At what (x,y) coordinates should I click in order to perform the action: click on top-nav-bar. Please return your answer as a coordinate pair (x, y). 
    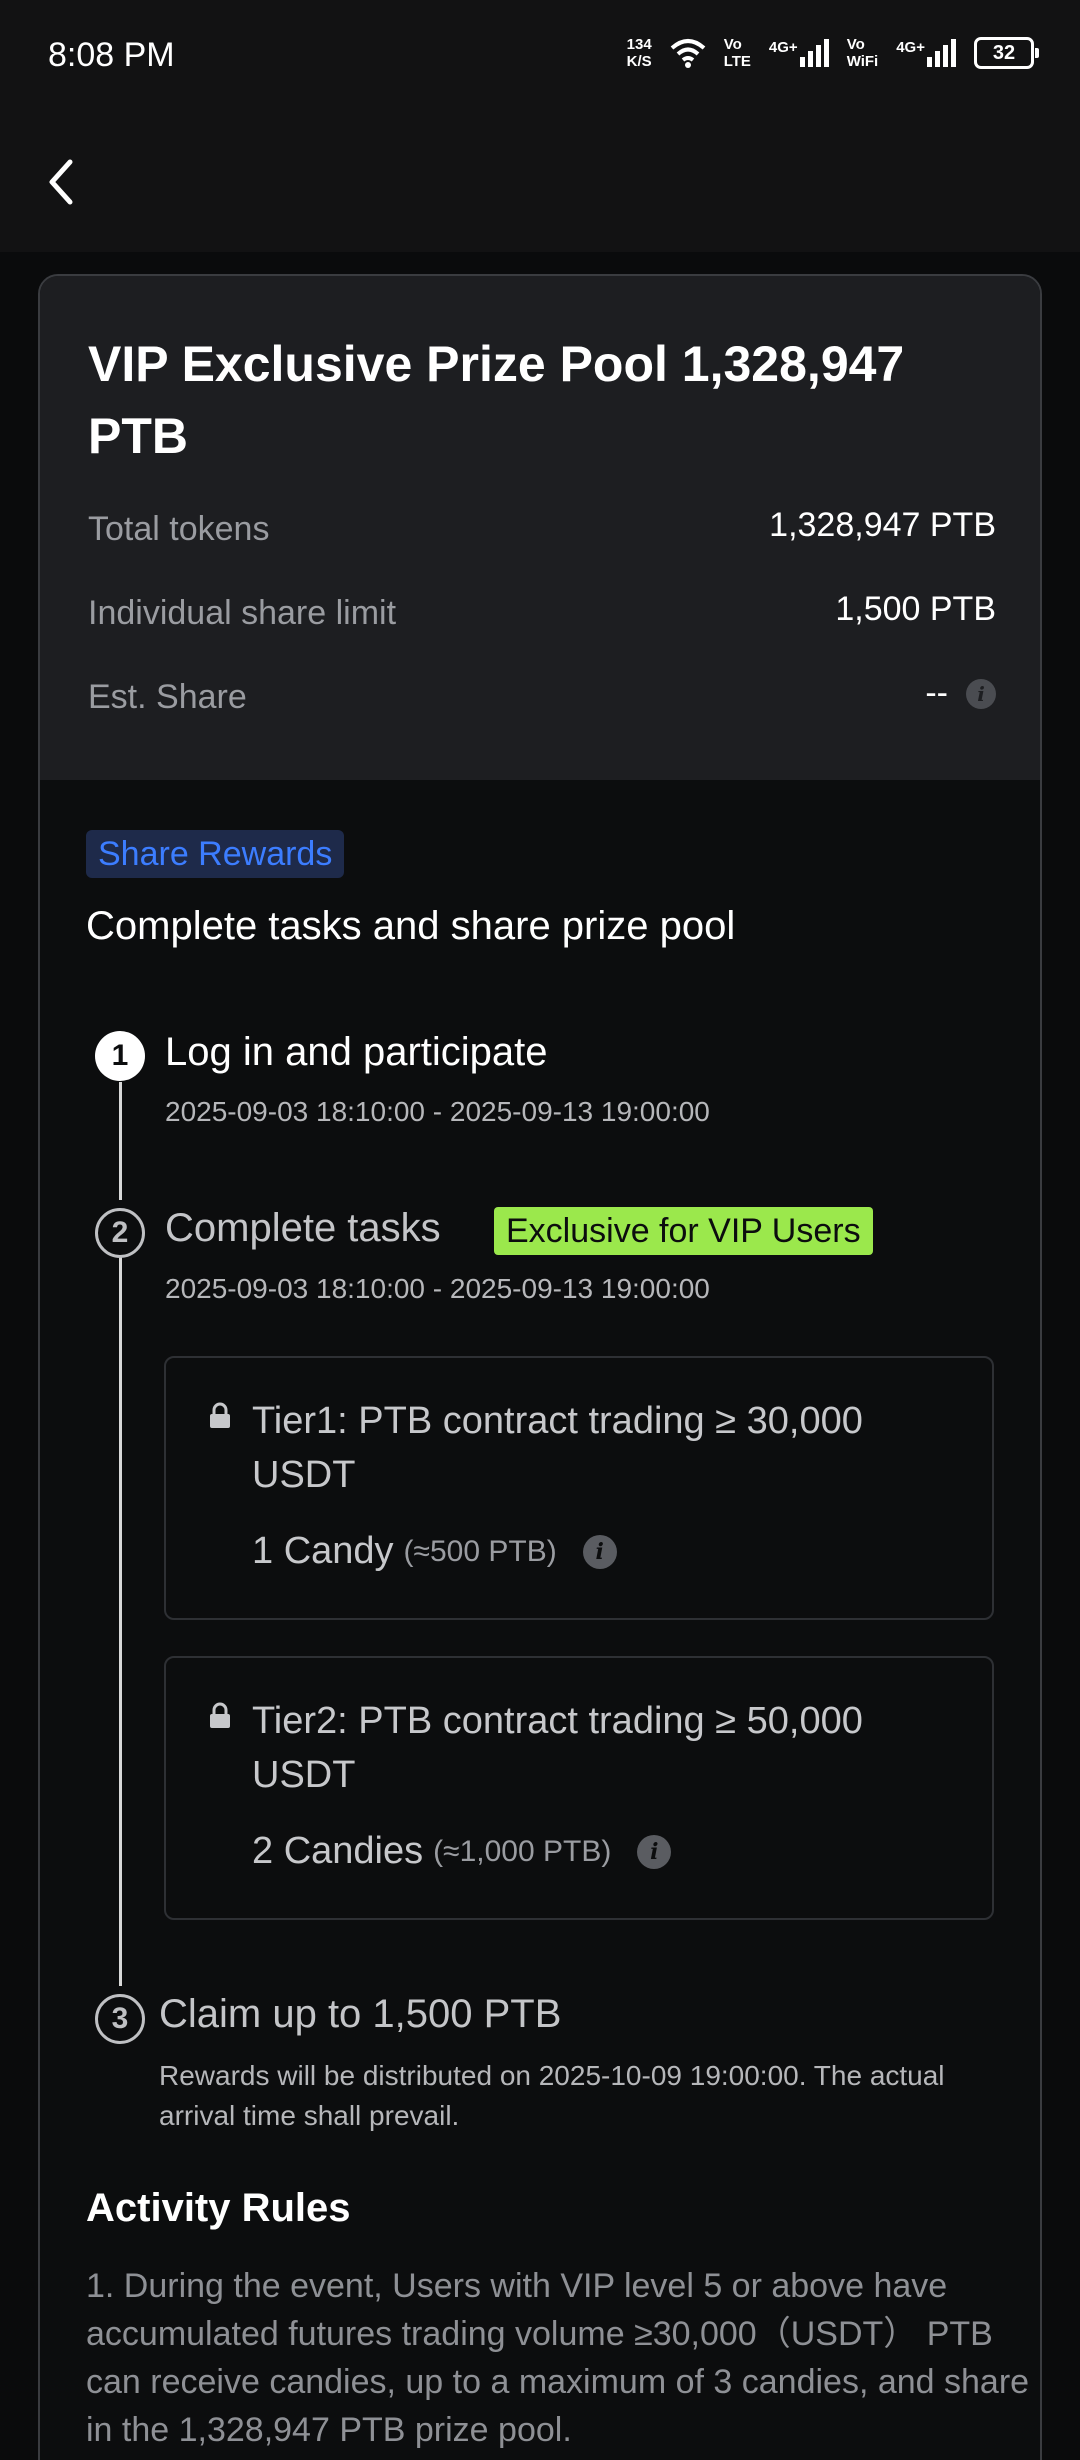
    Looking at the image, I should click on (540, 181).